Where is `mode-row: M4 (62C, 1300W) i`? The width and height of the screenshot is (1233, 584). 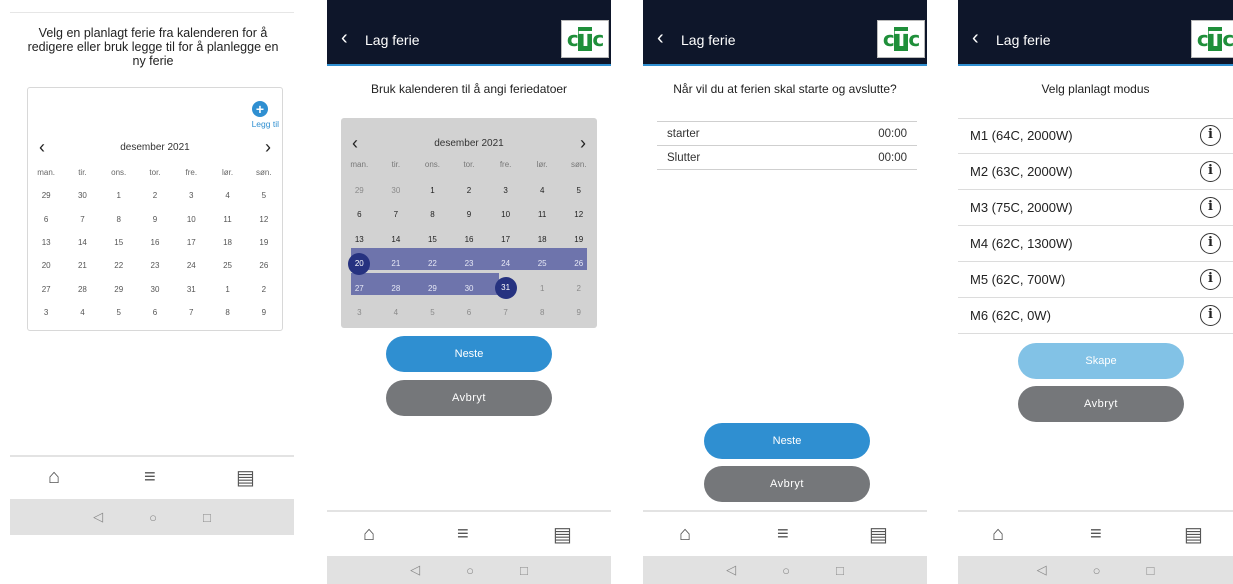 mode-row: M4 (62C, 1300W) i is located at coordinates (1095, 244).